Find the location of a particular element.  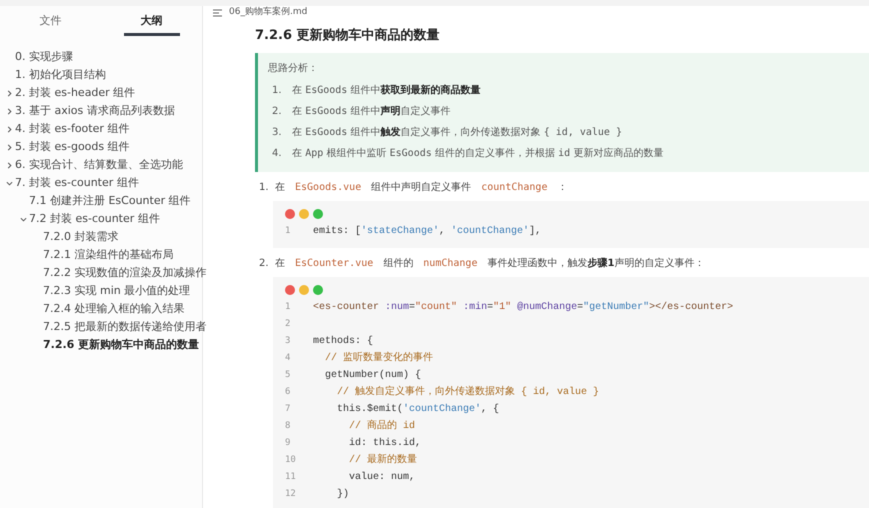

line-number: 8 is located at coordinates (288, 426).